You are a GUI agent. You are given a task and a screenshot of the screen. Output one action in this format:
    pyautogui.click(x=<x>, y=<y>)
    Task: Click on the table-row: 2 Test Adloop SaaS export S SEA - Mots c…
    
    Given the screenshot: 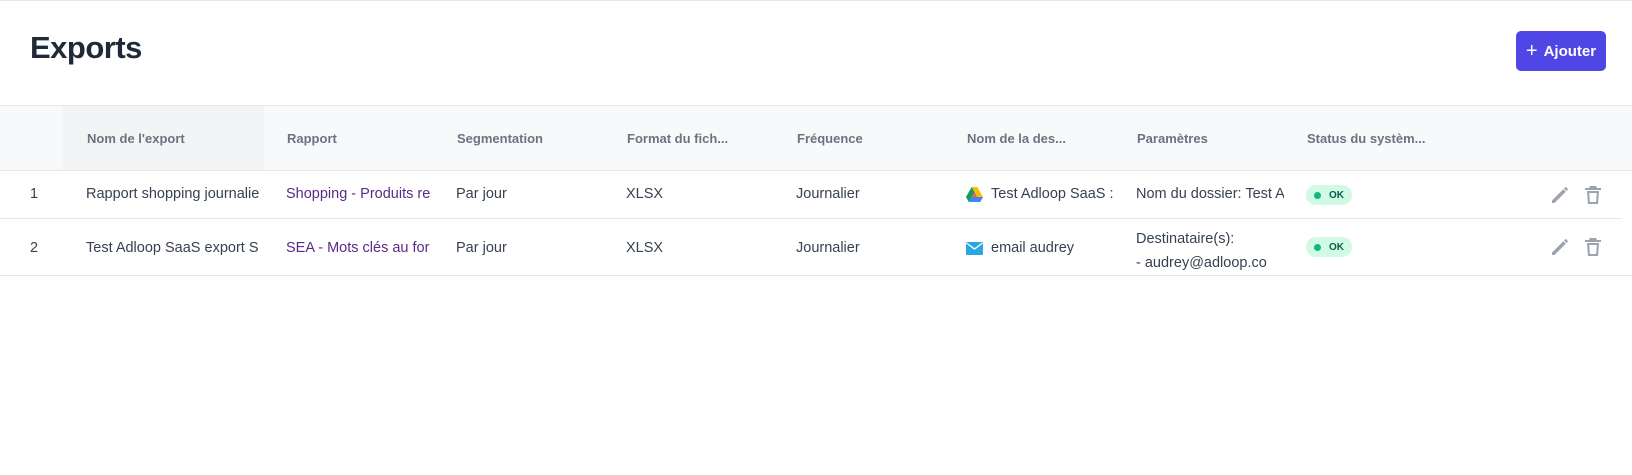 What is the action you would take?
    pyautogui.click(x=816, y=247)
    